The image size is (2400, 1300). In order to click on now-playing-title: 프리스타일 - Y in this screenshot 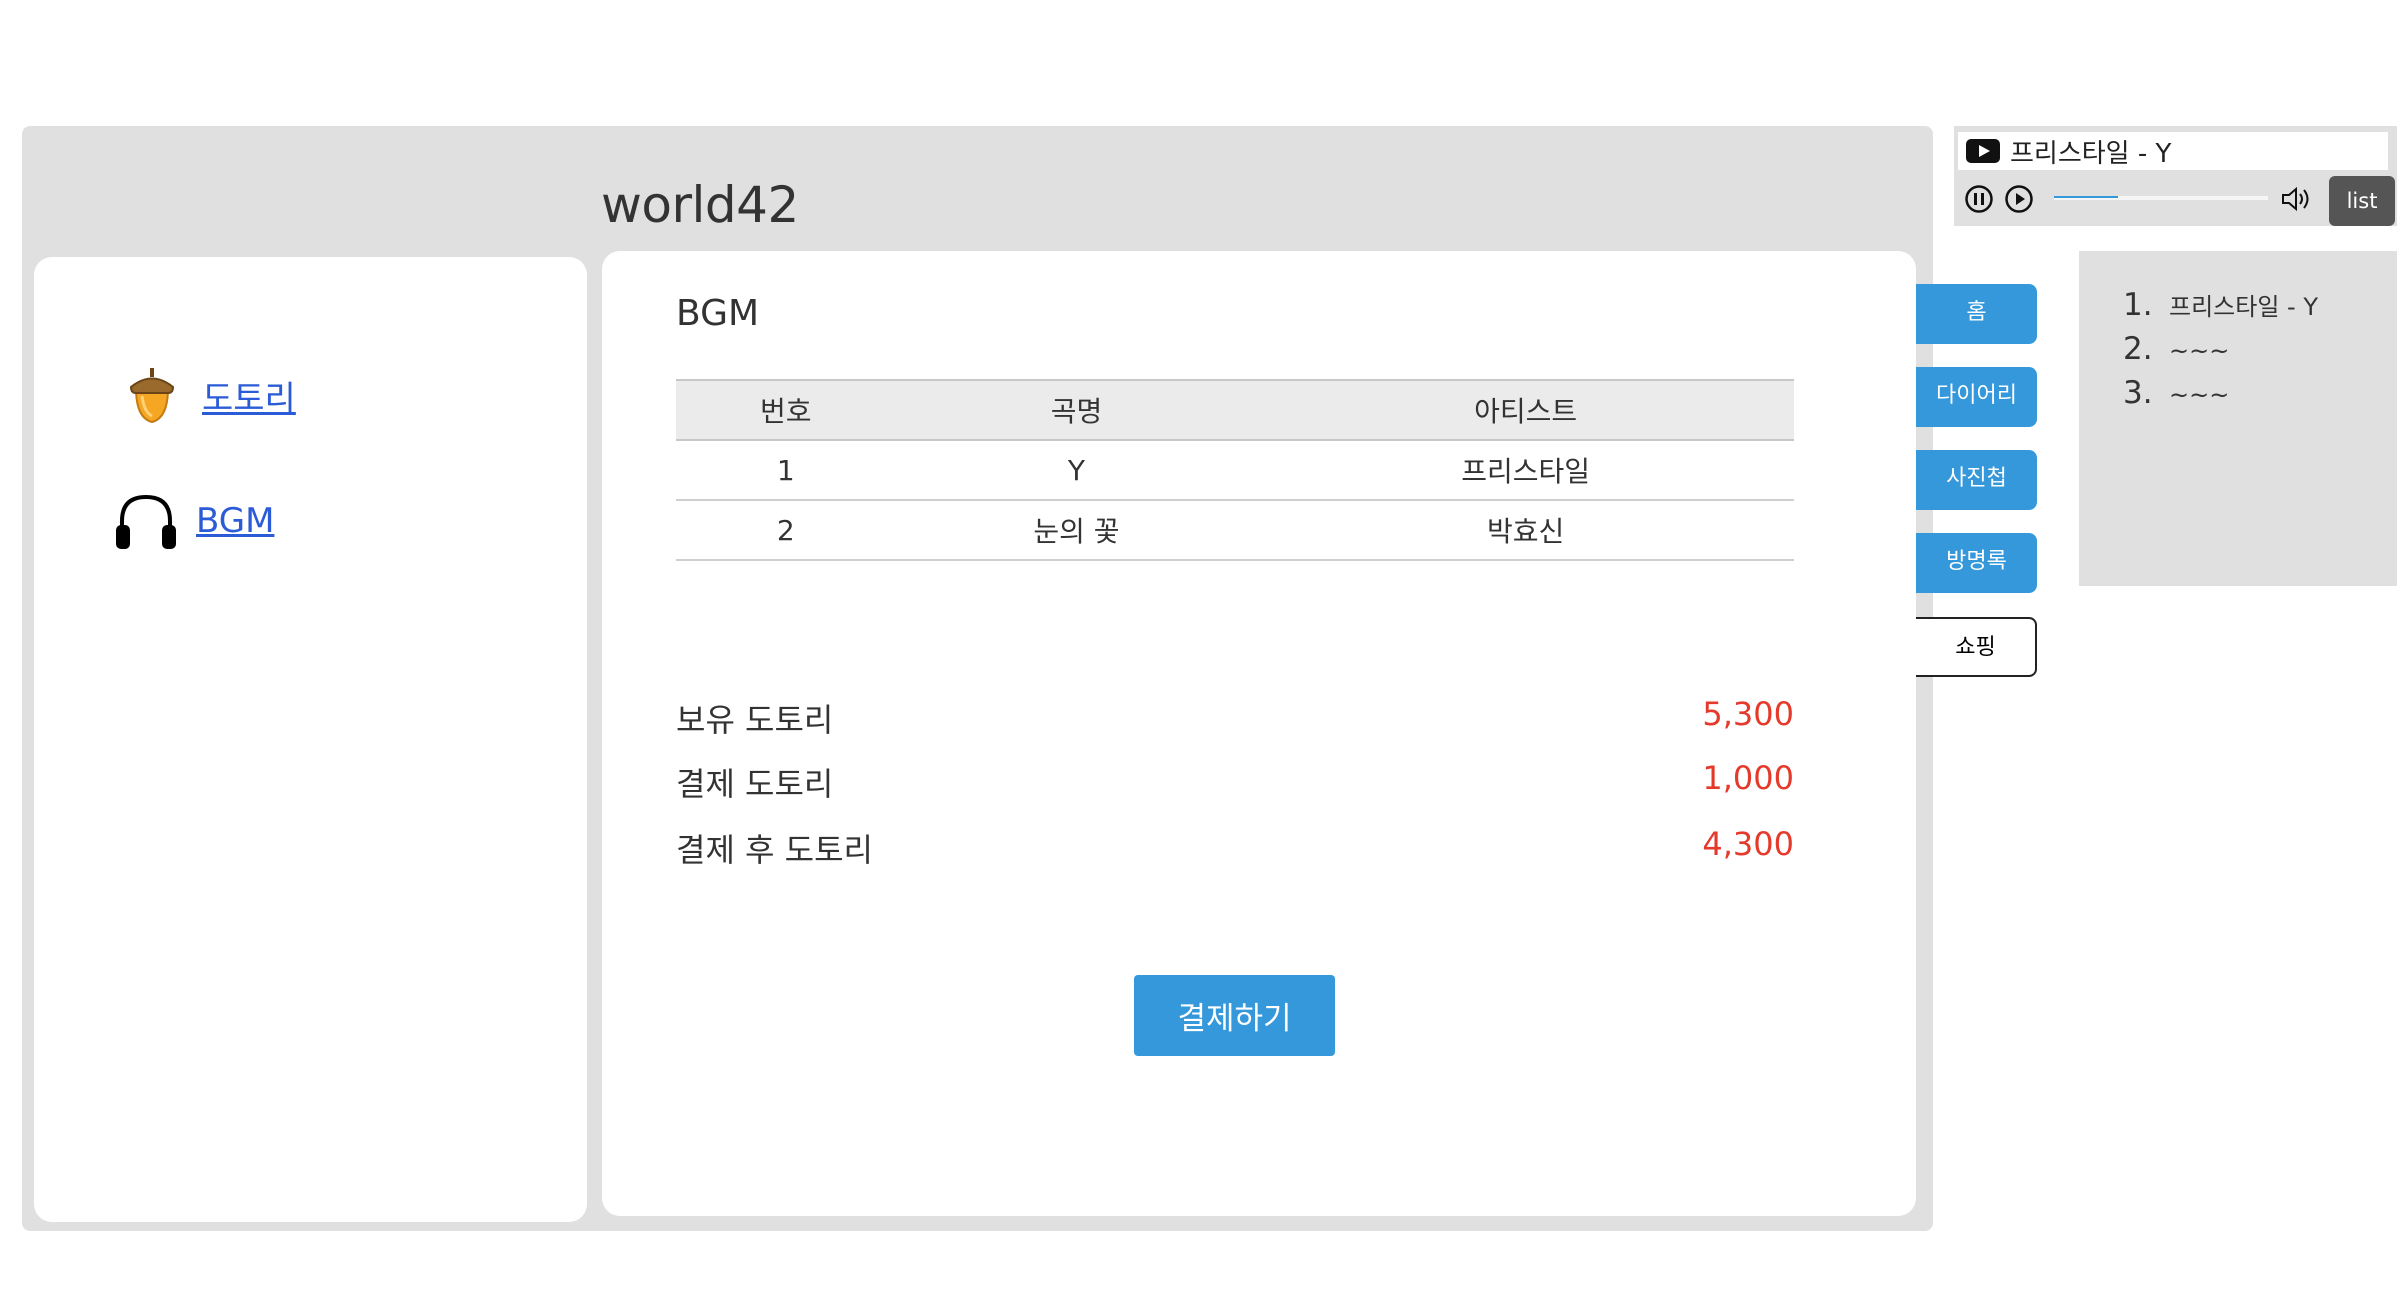, I will do `click(2091, 153)`.